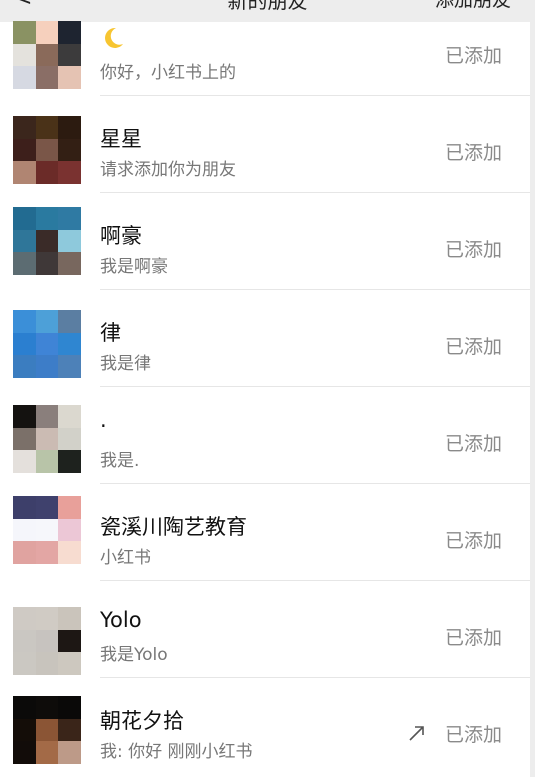 The width and height of the screenshot is (535, 777). I want to click on friend-name: ·, so click(103, 426).